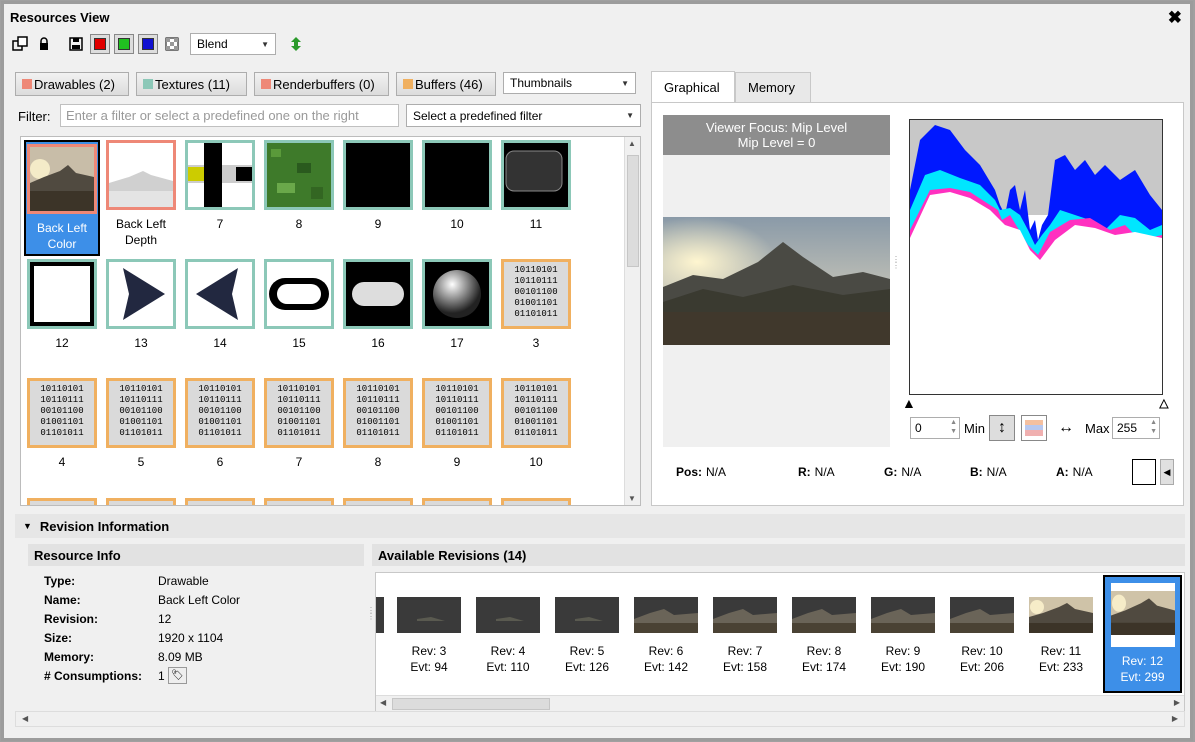 The height and width of the screenshot is (742, 1195). Describe the element at coordinates (508, 634) in the screenshot. I see `revision-thumbnail: Rev: 4 Evt: 110` at that location.